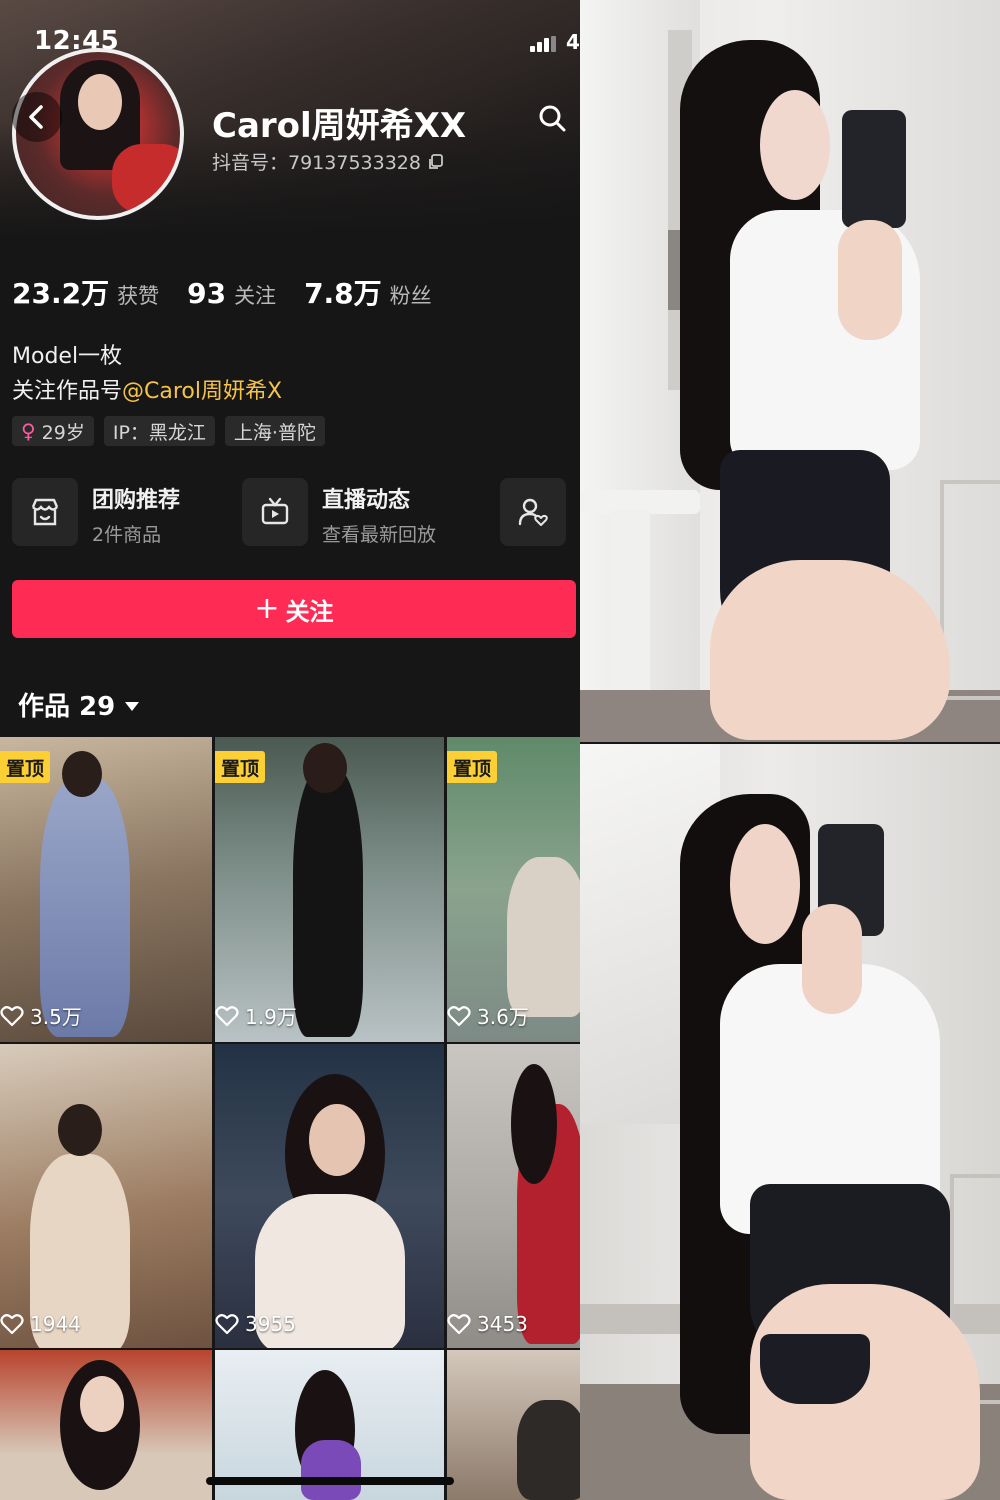 The height and width of the screenshot is (1500, 1000). Describe the element at coordinates (106, 889) in the screenshot. I see `video-tile: 置顶 3.5万` at that location.